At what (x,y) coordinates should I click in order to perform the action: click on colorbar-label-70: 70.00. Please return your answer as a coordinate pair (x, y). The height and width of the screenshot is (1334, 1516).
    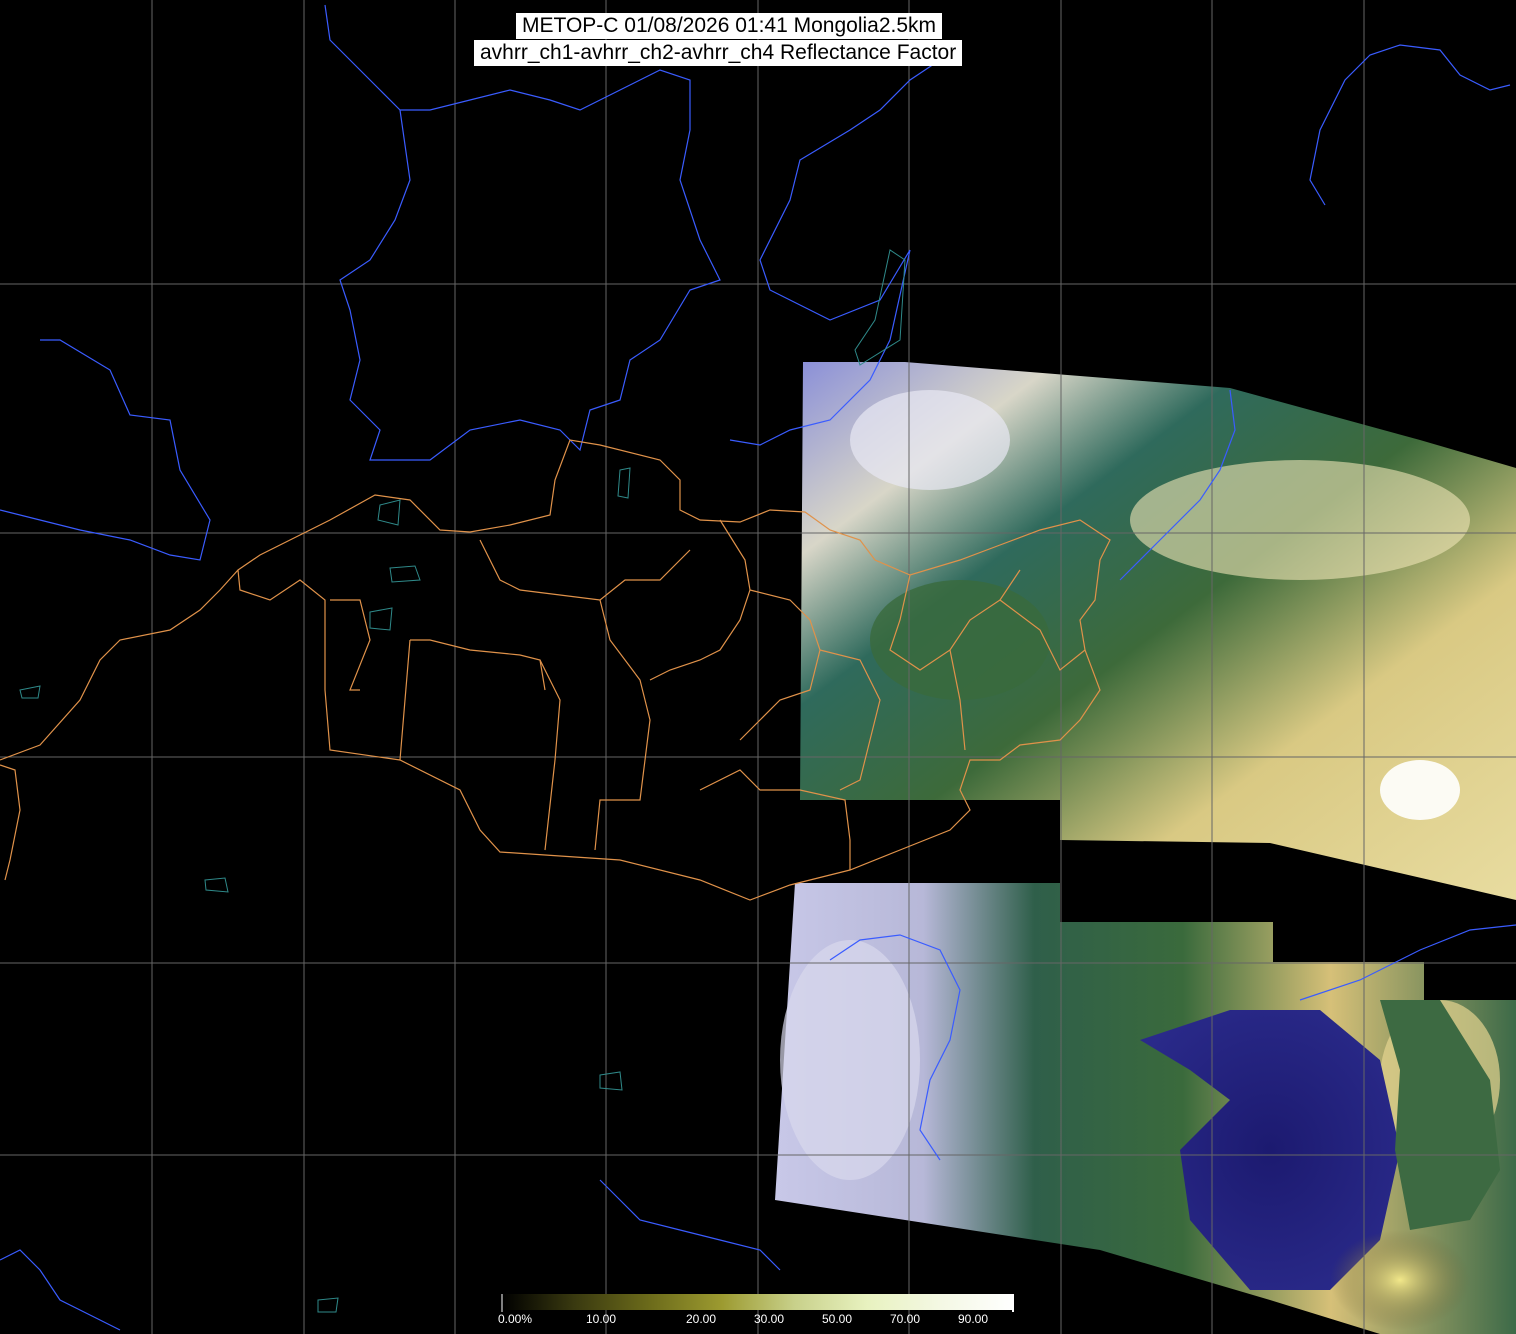
    Looking at the image, I should click on (905, 1319).